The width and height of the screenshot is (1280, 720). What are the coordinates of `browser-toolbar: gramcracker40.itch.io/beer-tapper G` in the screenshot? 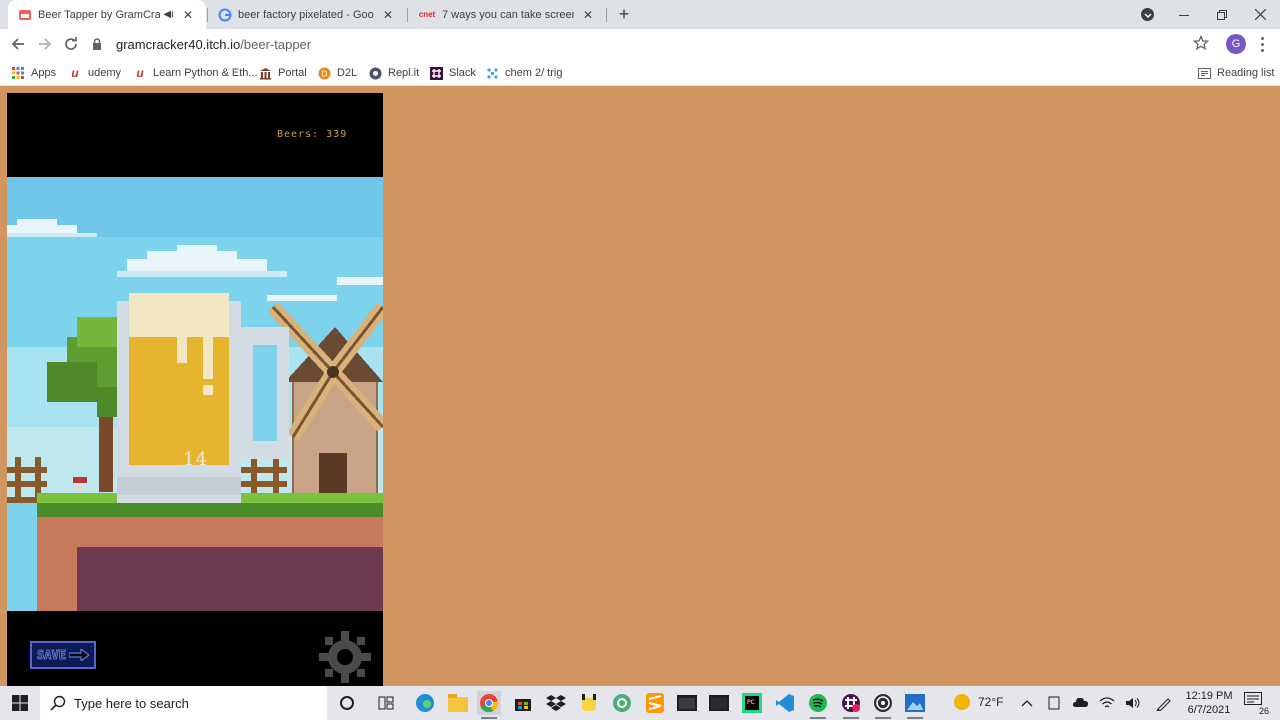 It's located at (640, 44).